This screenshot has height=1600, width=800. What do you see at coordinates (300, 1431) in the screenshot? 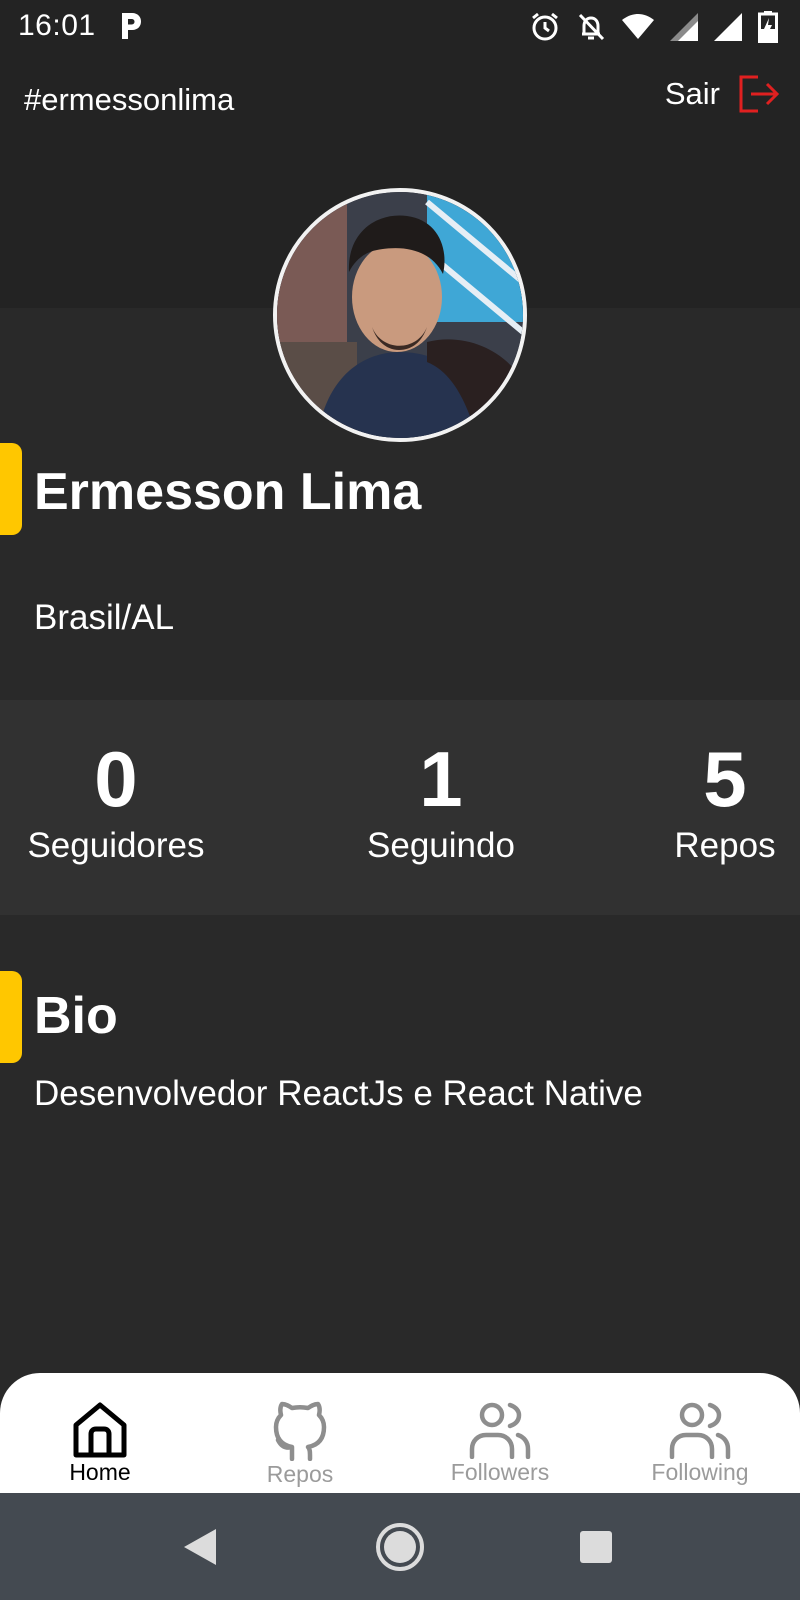
I see `github-icon` at bounding box center [300, 1431].